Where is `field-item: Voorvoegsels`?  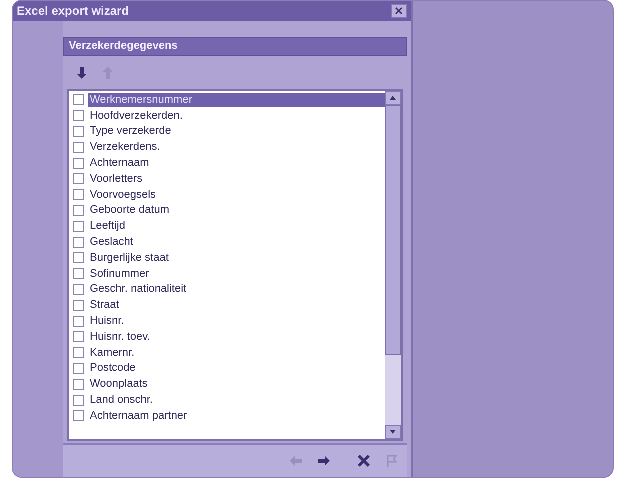 field-item: Voorvoegsels is located at coordinates (123, 195).